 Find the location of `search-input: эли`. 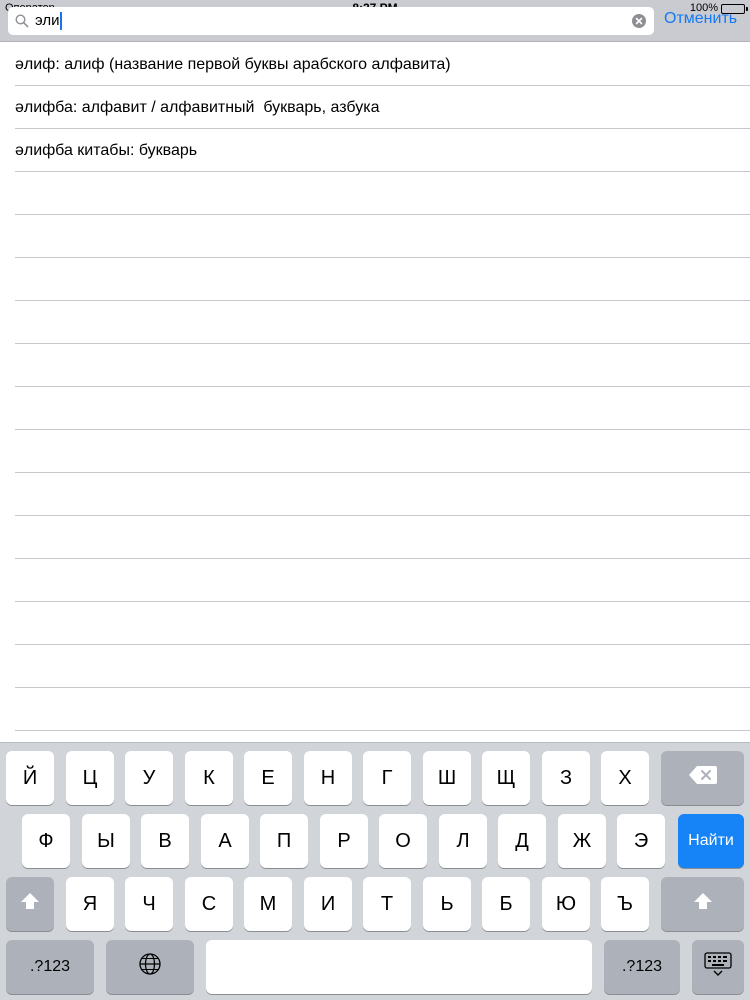

search-input: эли is located at coordinates (49, 21).